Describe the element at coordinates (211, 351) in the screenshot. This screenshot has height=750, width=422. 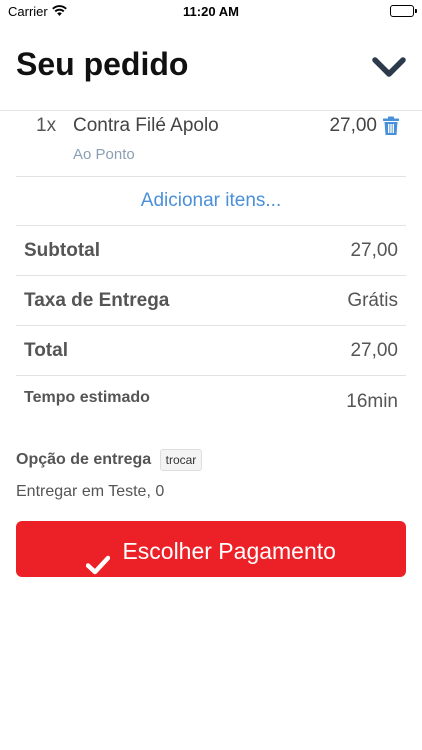
I see `total-row: Total 27,00` at that location.